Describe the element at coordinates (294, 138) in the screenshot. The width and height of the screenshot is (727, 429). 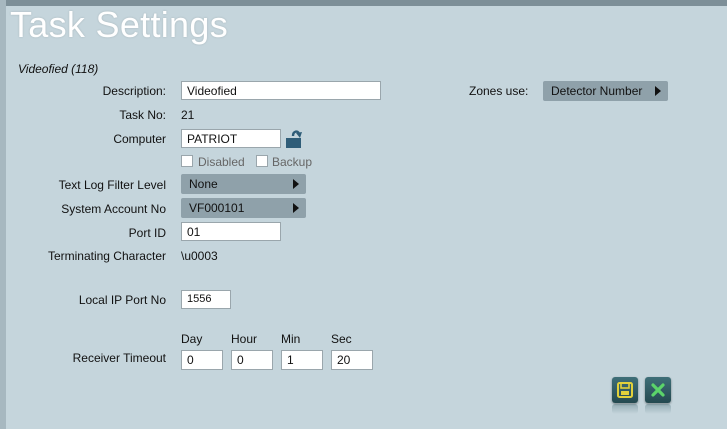
I see `folder-open-arrow-icon` at that location.